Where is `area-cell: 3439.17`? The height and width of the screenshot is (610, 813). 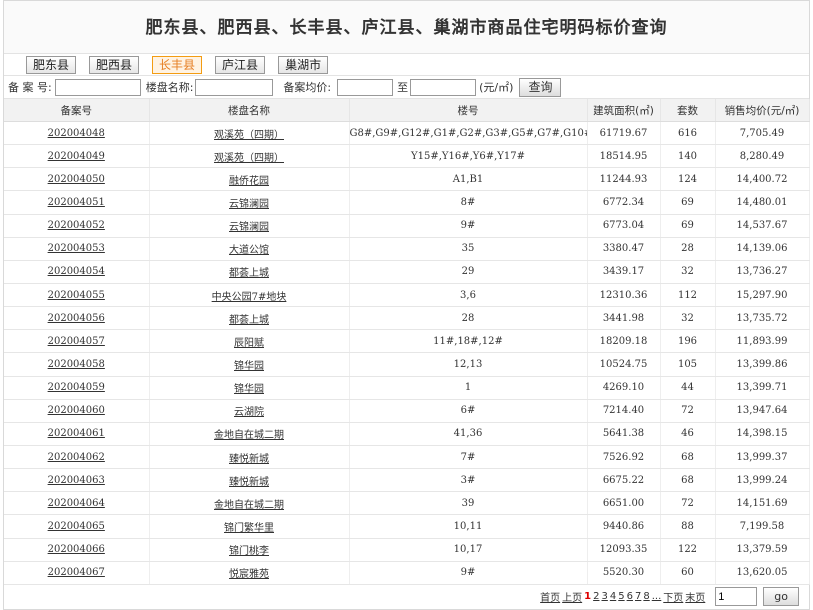 area-cell: 3439.17 is located at coordinates (624, 272).